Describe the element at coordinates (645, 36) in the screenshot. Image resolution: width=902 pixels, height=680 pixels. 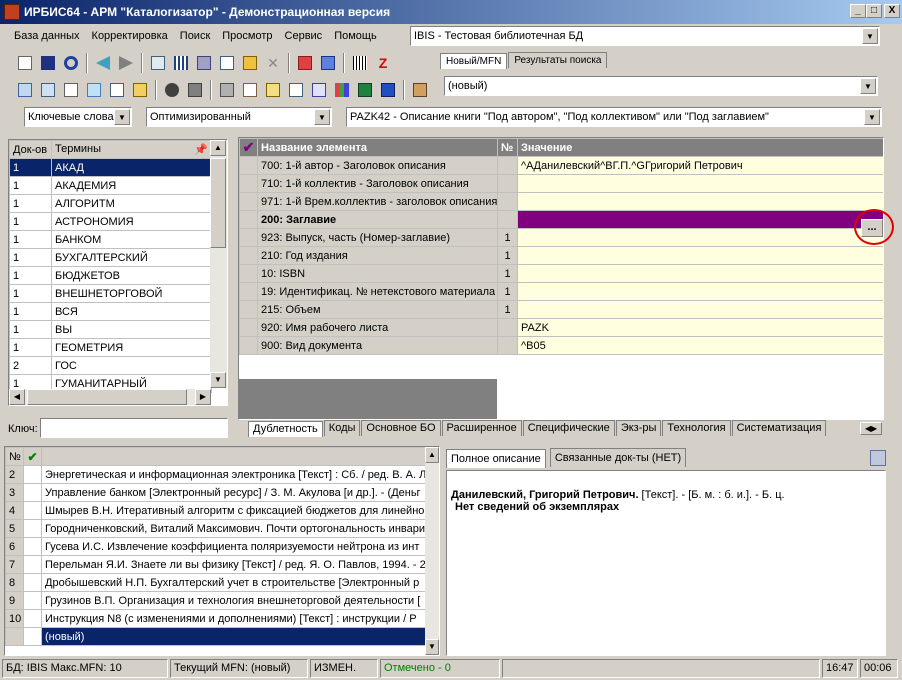
I see `database-select: IBIS - Тестовая библиотечная БД ▼` at that location.